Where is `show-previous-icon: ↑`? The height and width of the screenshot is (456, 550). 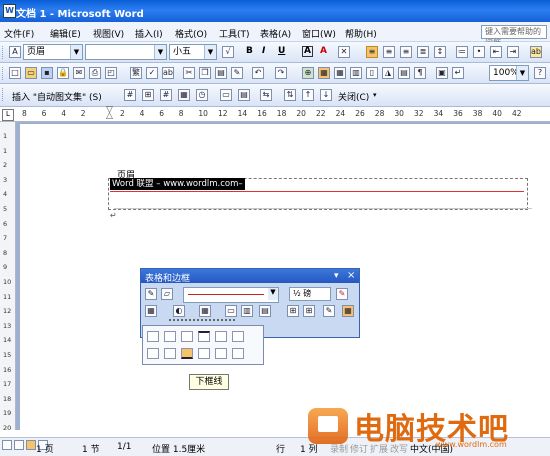
show-previous-icon: ↑ is located at coordinates (308, 95).